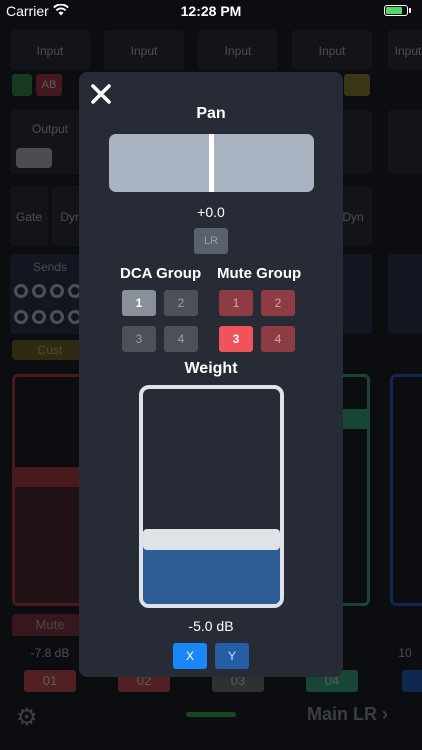  Describe the element at coordinates (403, 371) in the screenshot. I see `channel-strip: Input 10` at that location.